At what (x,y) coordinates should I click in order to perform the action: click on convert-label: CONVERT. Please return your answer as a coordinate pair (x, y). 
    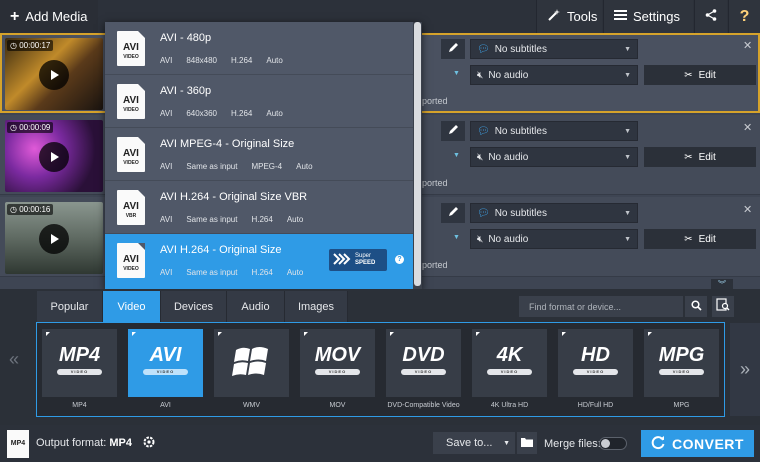
    Looking at the image, I should click on (708, 443).